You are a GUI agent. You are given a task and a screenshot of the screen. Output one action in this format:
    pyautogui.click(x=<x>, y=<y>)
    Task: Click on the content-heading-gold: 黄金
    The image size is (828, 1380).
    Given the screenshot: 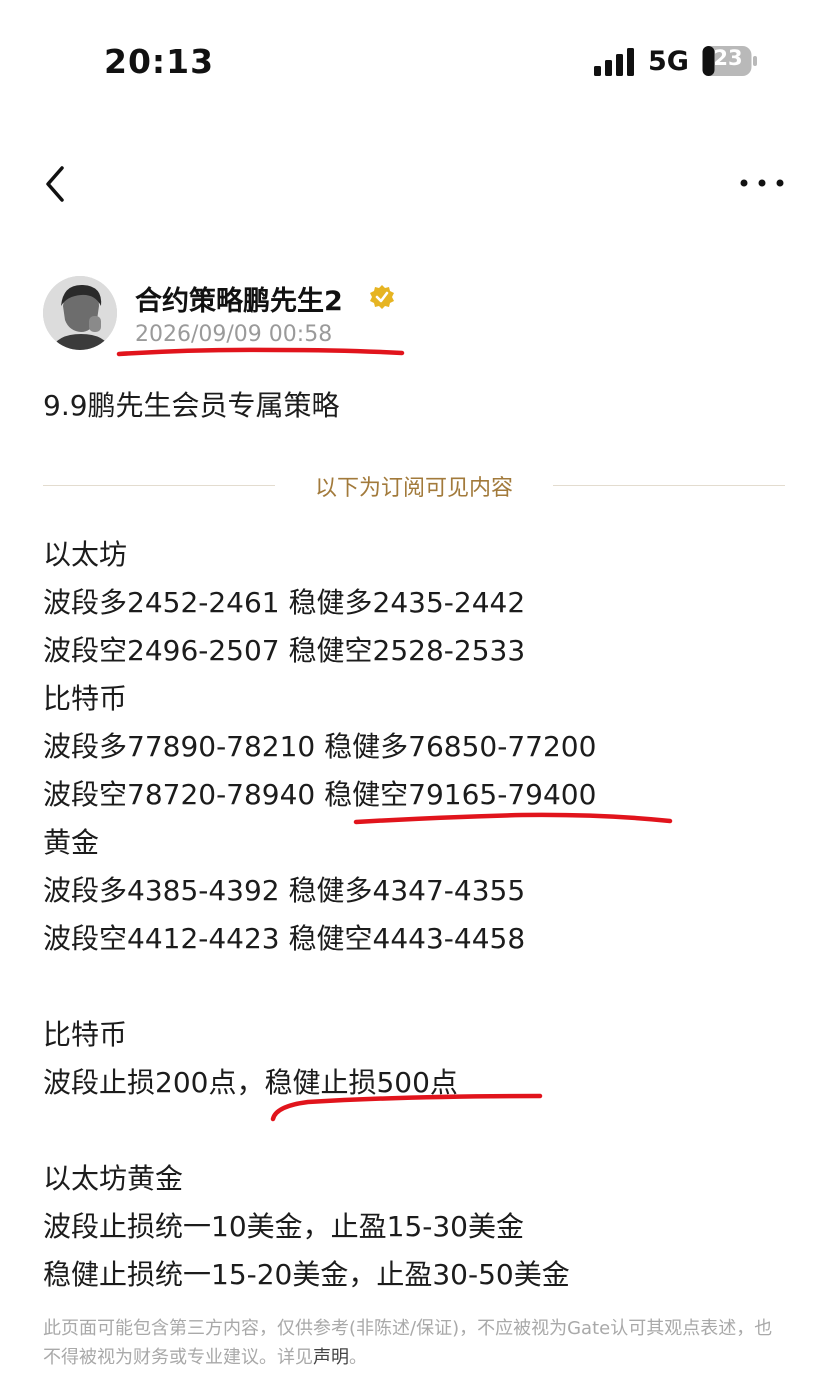 What is the action you would take?
    pyautogui.click(x=71, y=842)
    